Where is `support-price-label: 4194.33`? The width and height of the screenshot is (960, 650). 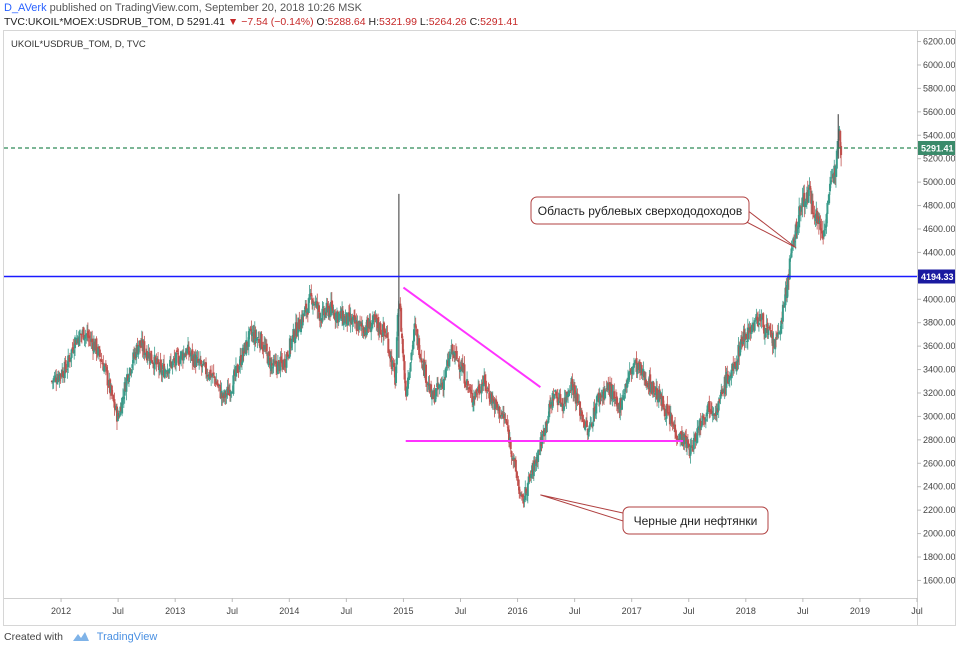
support-price-label: 4194.33 is located at coordinates (937, 277).